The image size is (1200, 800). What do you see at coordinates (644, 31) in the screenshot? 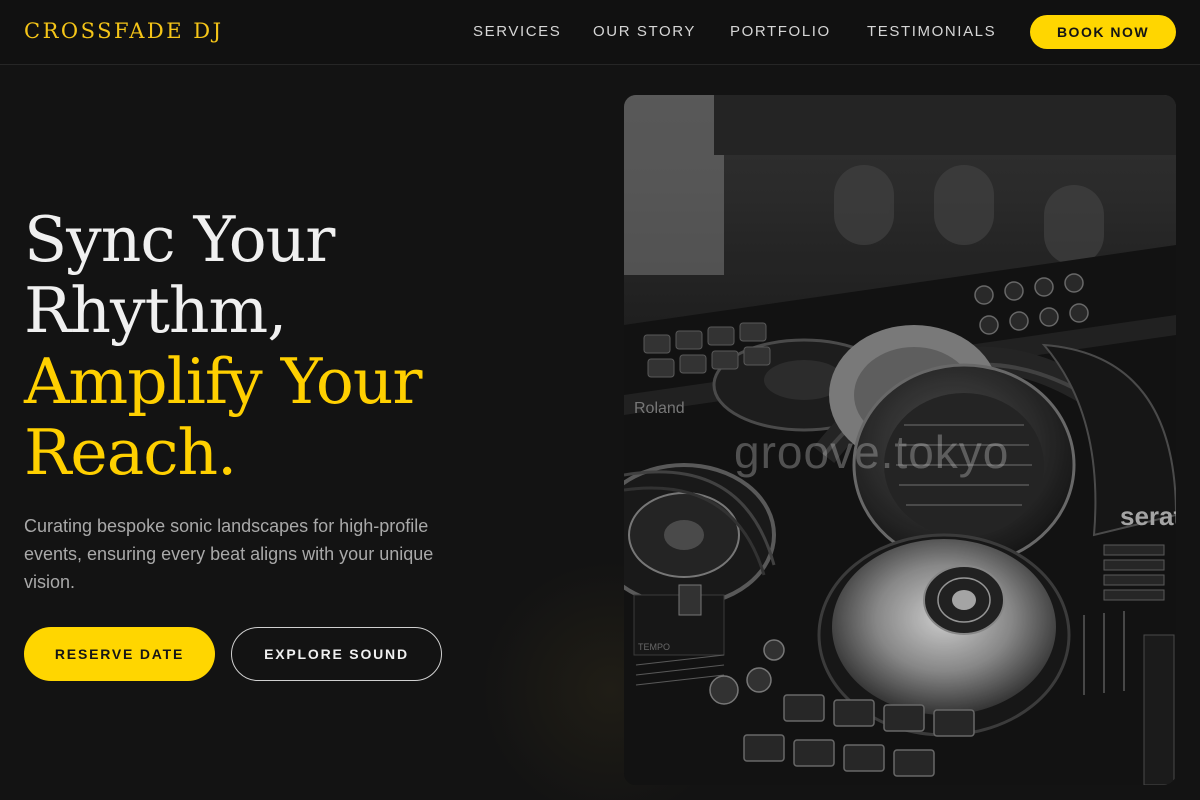
I see `nav-link-our-story: OUR STORY` at bounding box center [644, 31].